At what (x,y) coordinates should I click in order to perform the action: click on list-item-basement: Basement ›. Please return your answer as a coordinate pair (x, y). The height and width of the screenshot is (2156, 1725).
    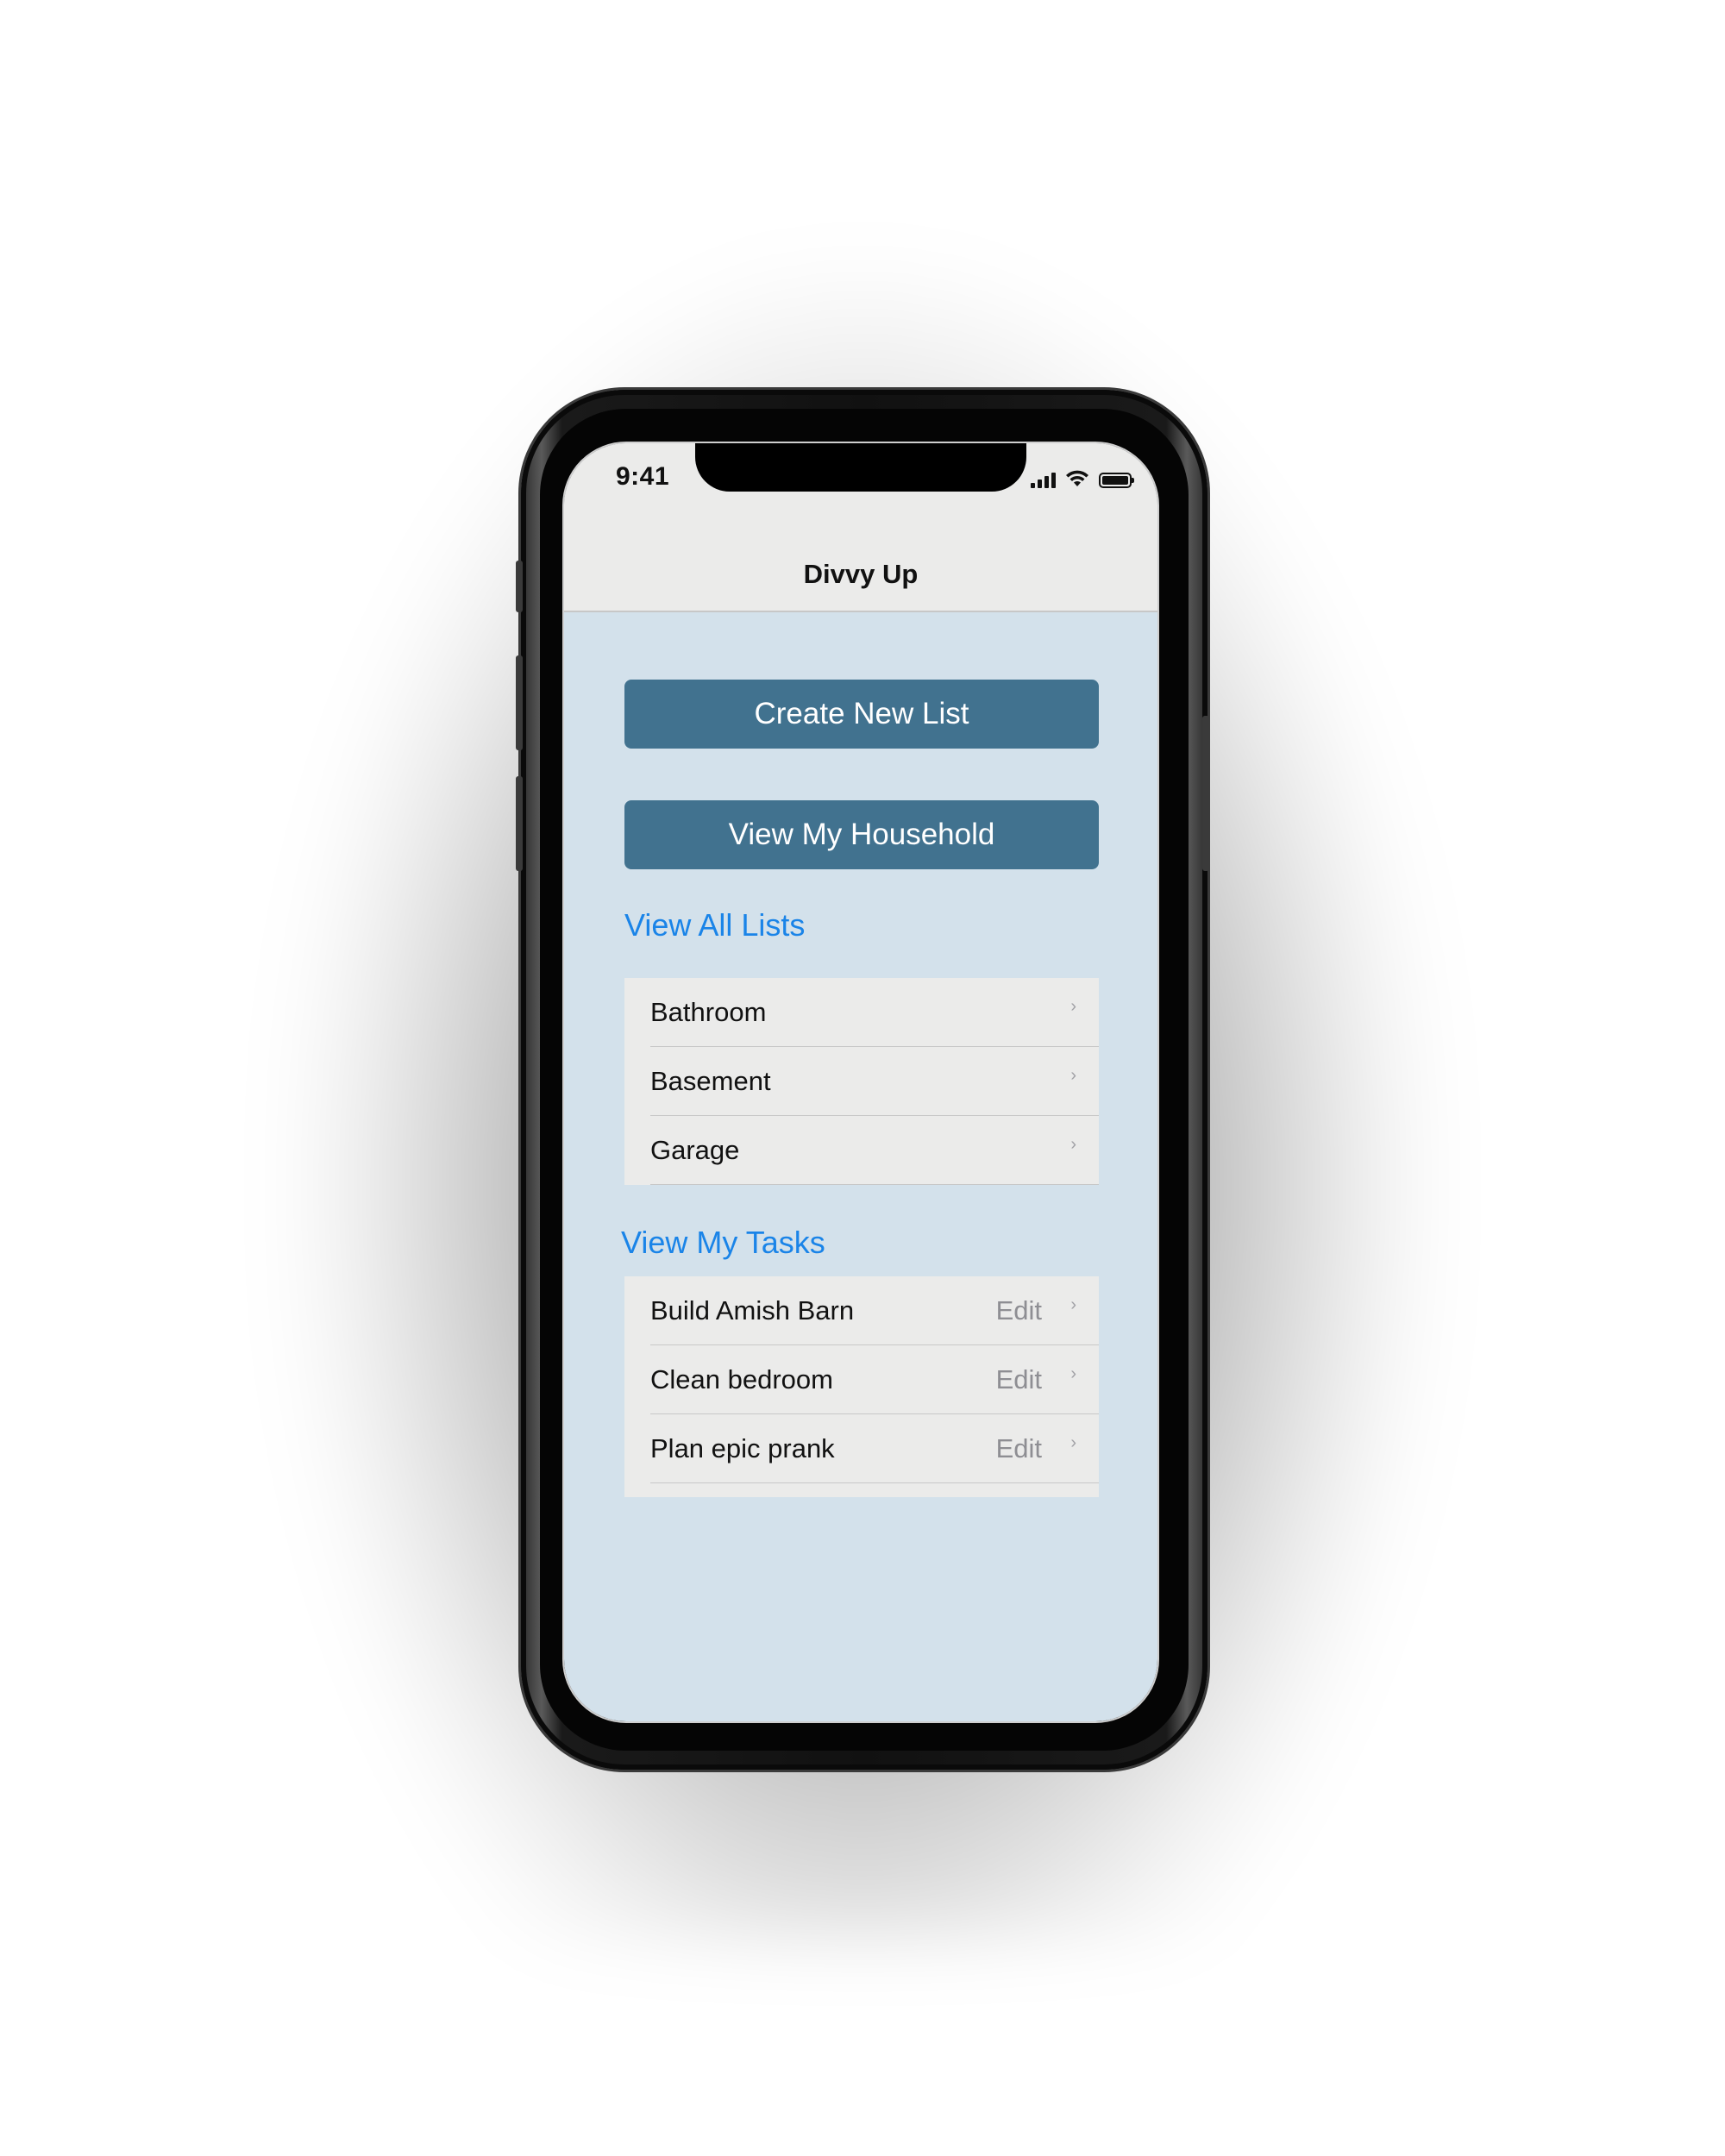
    Looking at the image, I should click on (862, 1081).